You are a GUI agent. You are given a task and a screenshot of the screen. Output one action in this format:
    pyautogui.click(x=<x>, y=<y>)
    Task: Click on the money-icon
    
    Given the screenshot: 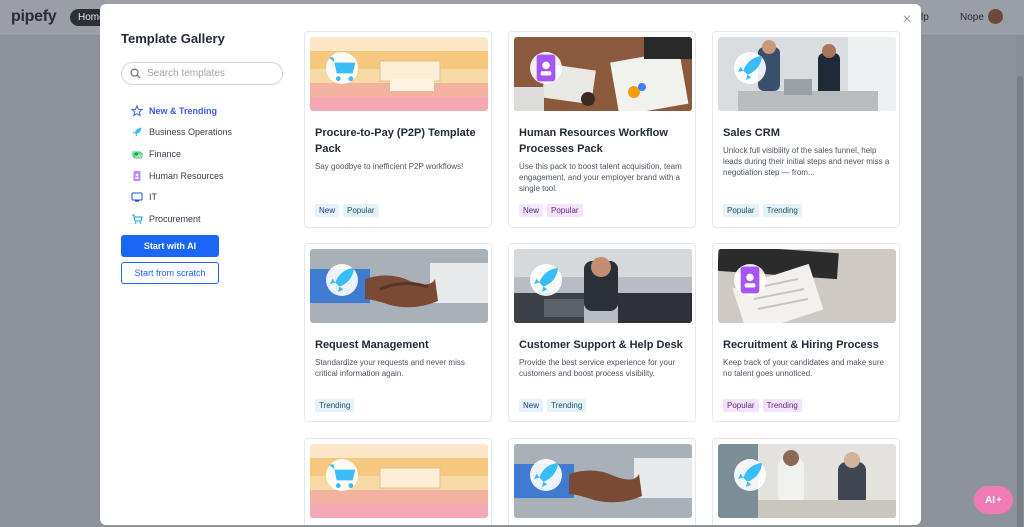 What is the action you would take?
    pyautogui.click(x=137, y=154)
    